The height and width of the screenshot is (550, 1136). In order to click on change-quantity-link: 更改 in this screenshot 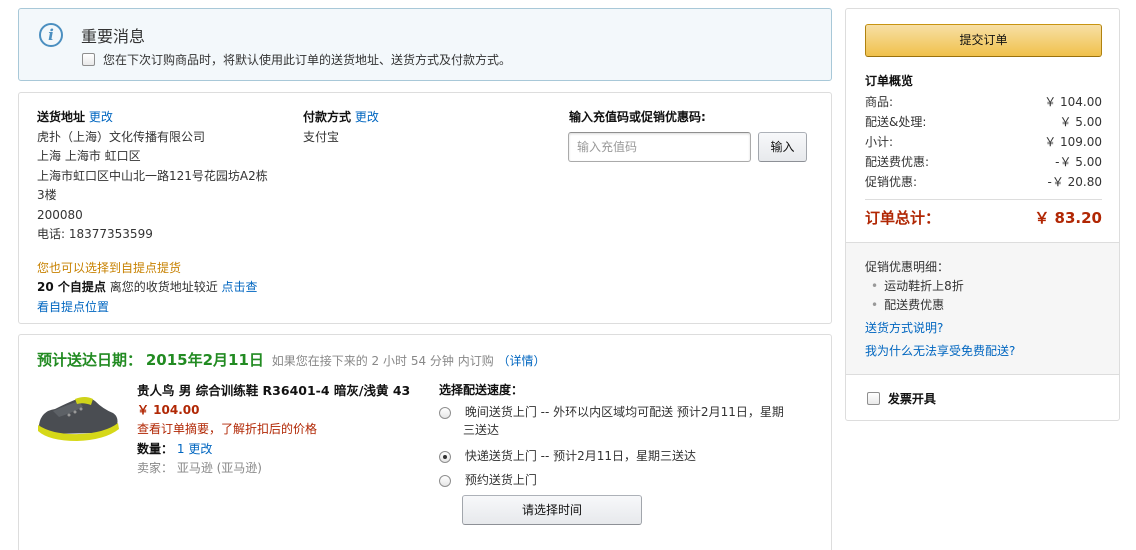, I will do `click(200, 449)`.